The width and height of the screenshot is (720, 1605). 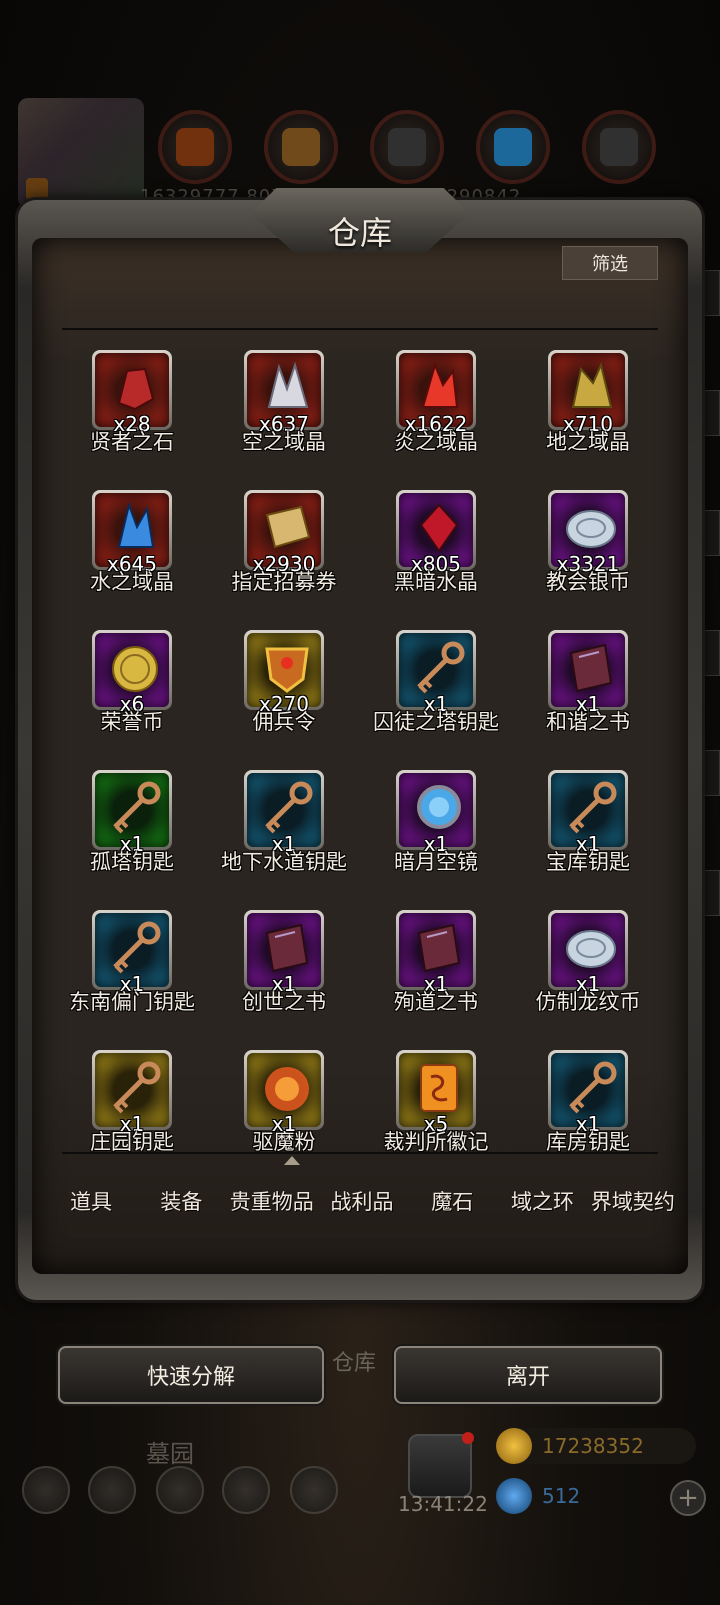 I want to click on category-tab: 战利品, so click(x=362, y=1201).